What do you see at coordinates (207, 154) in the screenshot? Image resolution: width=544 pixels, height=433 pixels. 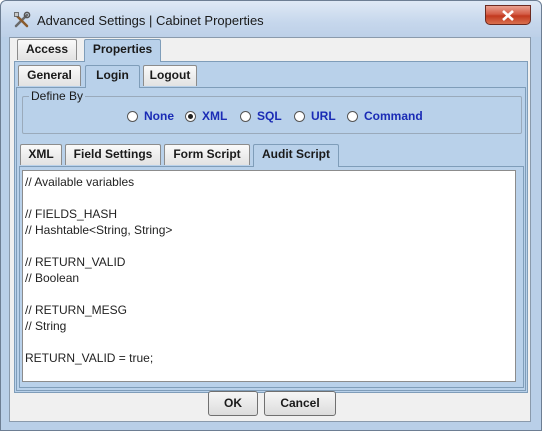 I see `tab-form-script: Form Script` at bounding box center [207, 154].